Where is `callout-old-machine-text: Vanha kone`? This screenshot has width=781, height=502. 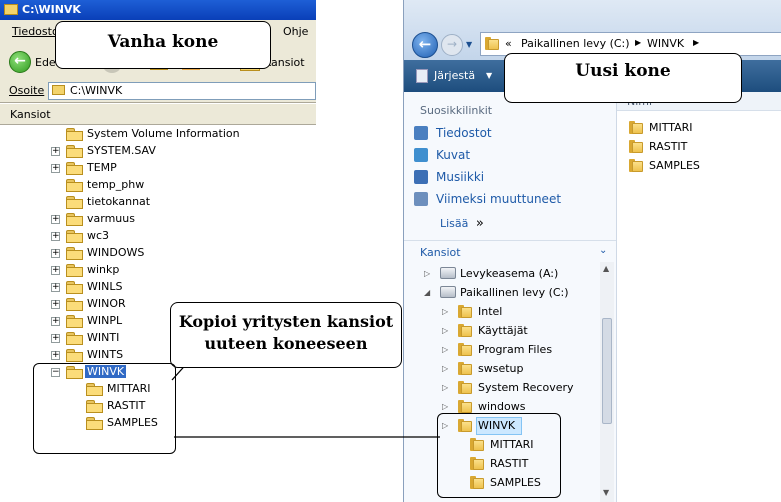 callout-old-machine-text: Vanha kone is located at coordinates (163, 42).